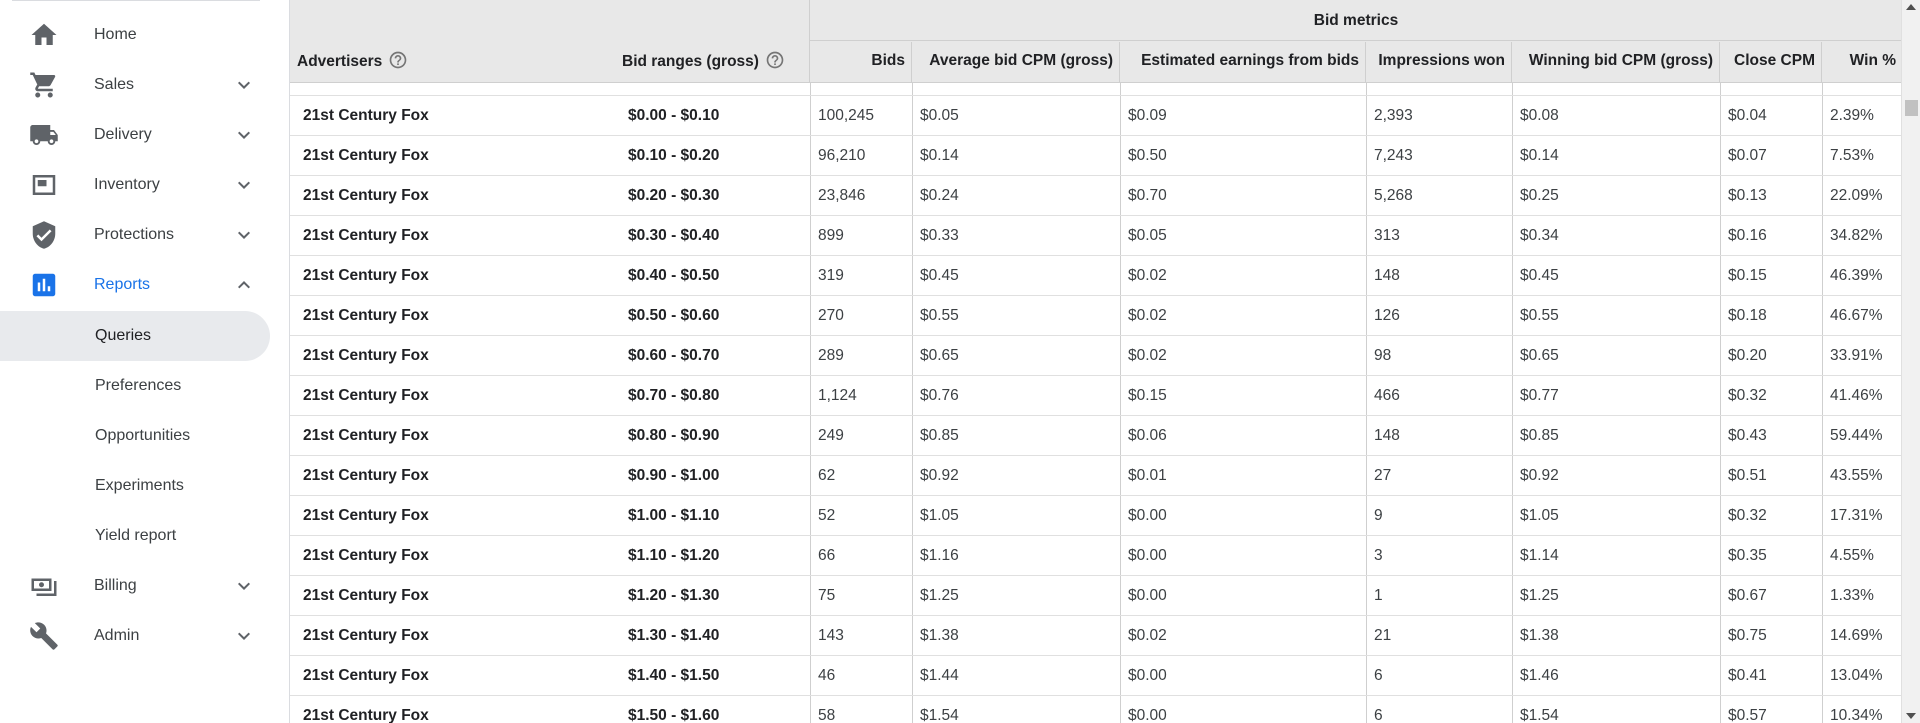 This screenshot has height=723, width=1920. Describe the element at coordinates (846, 115) in the screenshot. I see `cell-bids: 100,245` at that location.